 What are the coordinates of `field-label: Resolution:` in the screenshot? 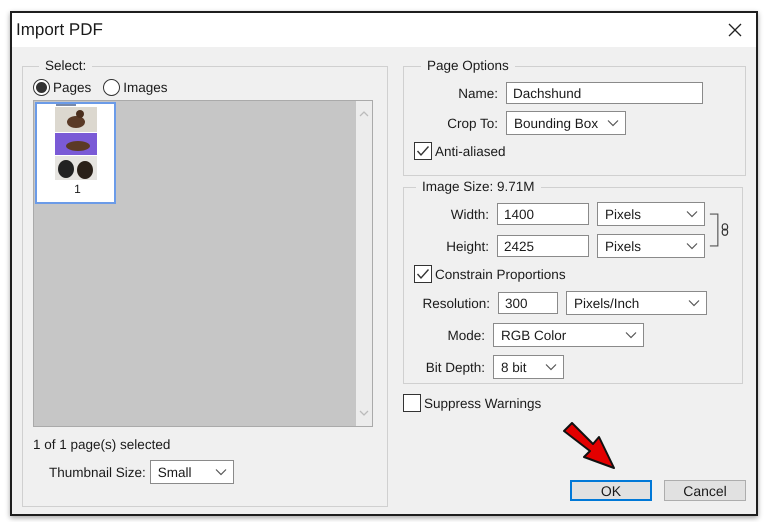 It's located at (456, 303).